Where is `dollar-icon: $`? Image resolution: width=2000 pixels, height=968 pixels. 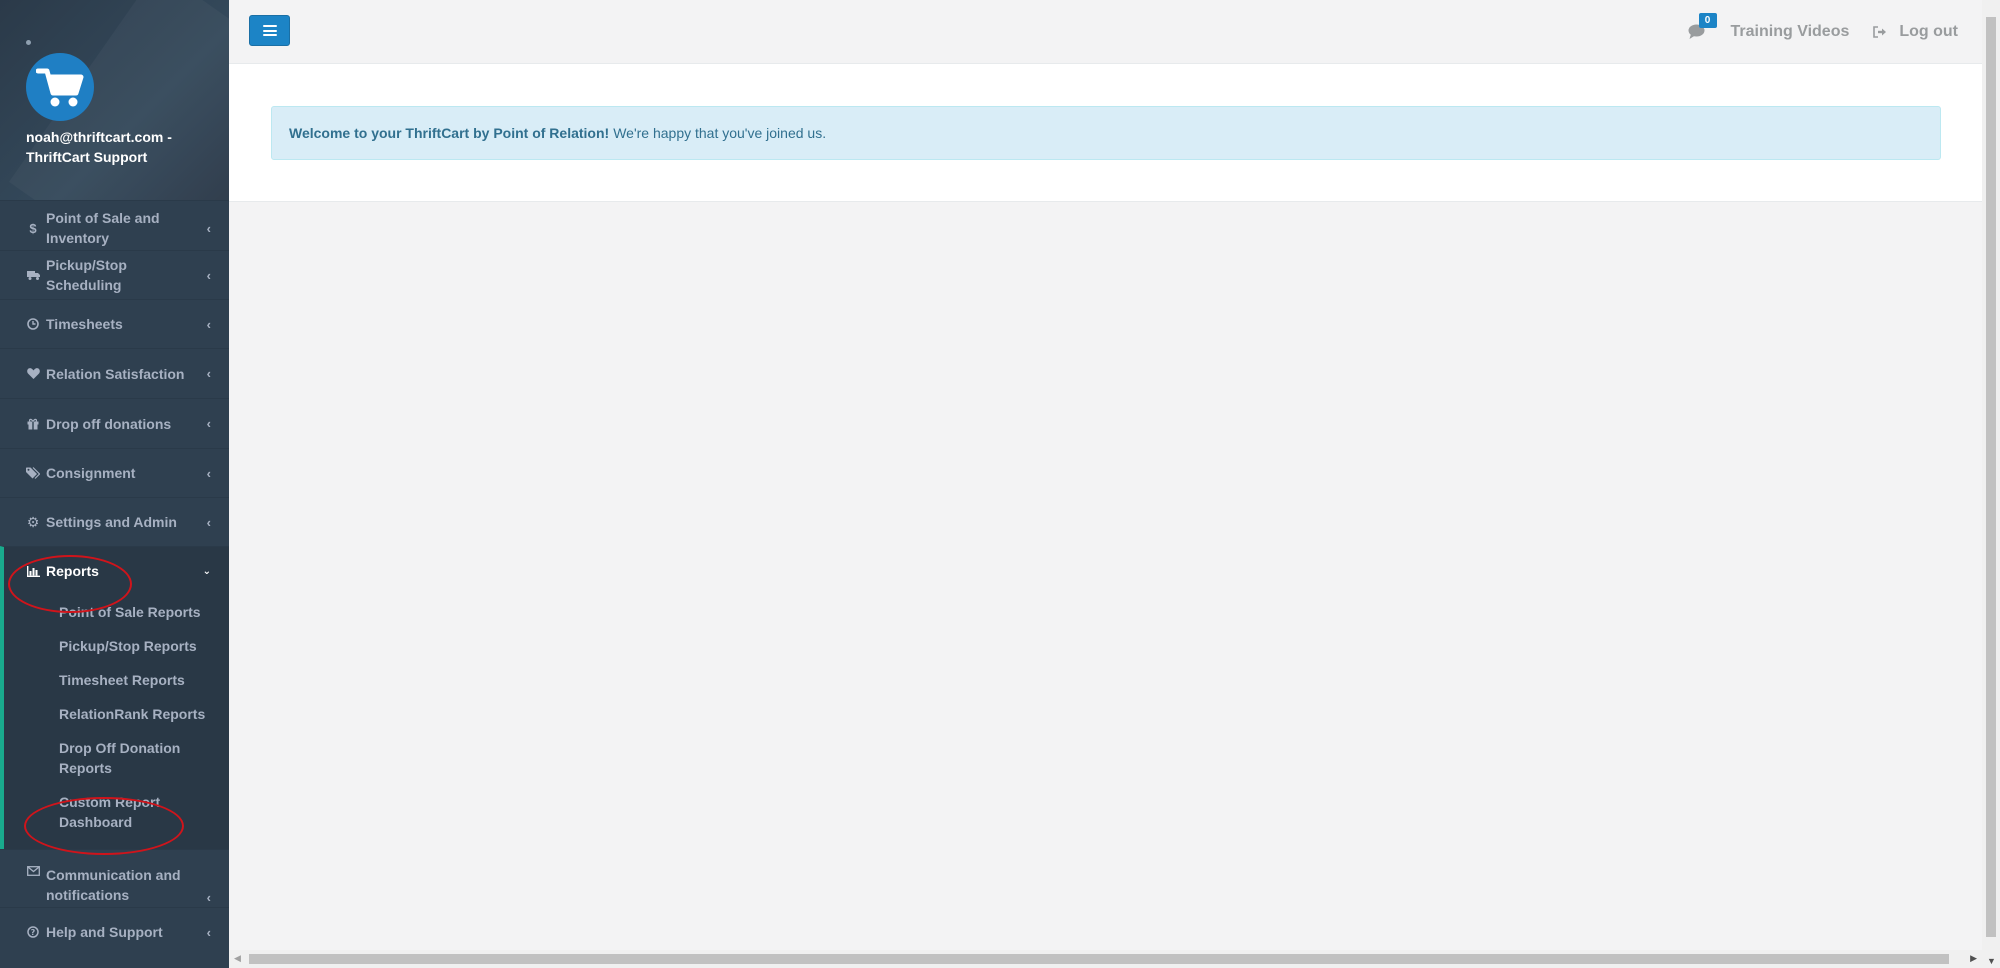
dollar-icon: $ is located at coordinates (33, 228).